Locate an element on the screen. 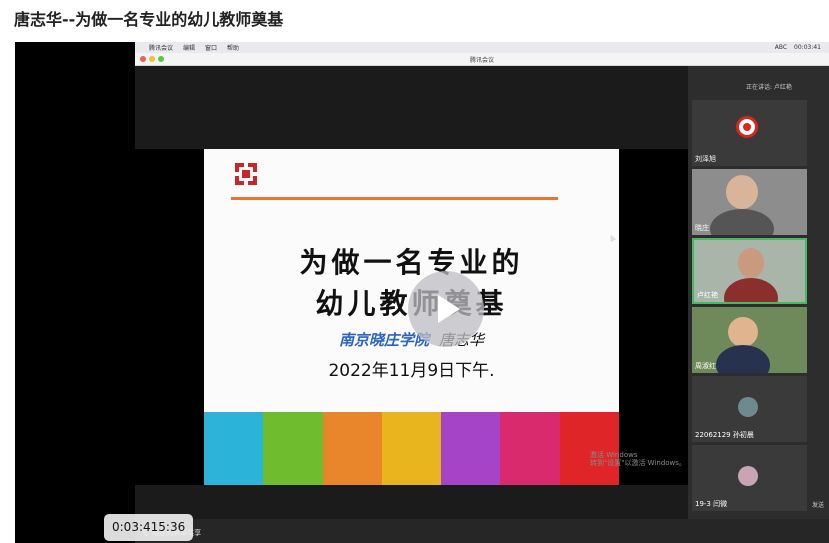 The height and width of the screenshot is (543, 829). participant-tile: 晓庄 is located at coordinates (749, 202).